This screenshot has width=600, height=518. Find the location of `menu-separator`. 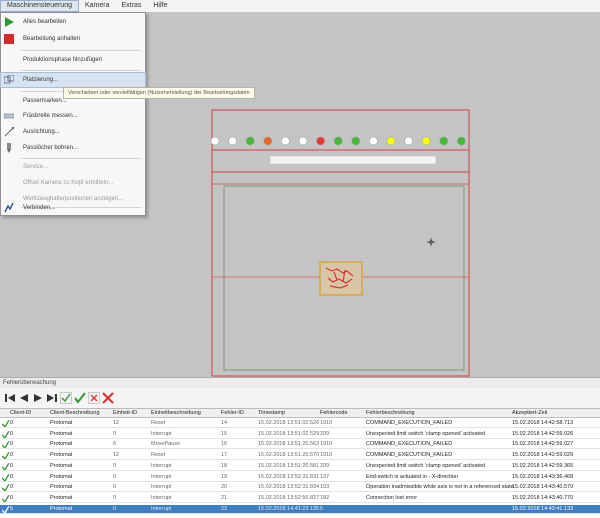

menu-separator is located at coordinates (81, 70).